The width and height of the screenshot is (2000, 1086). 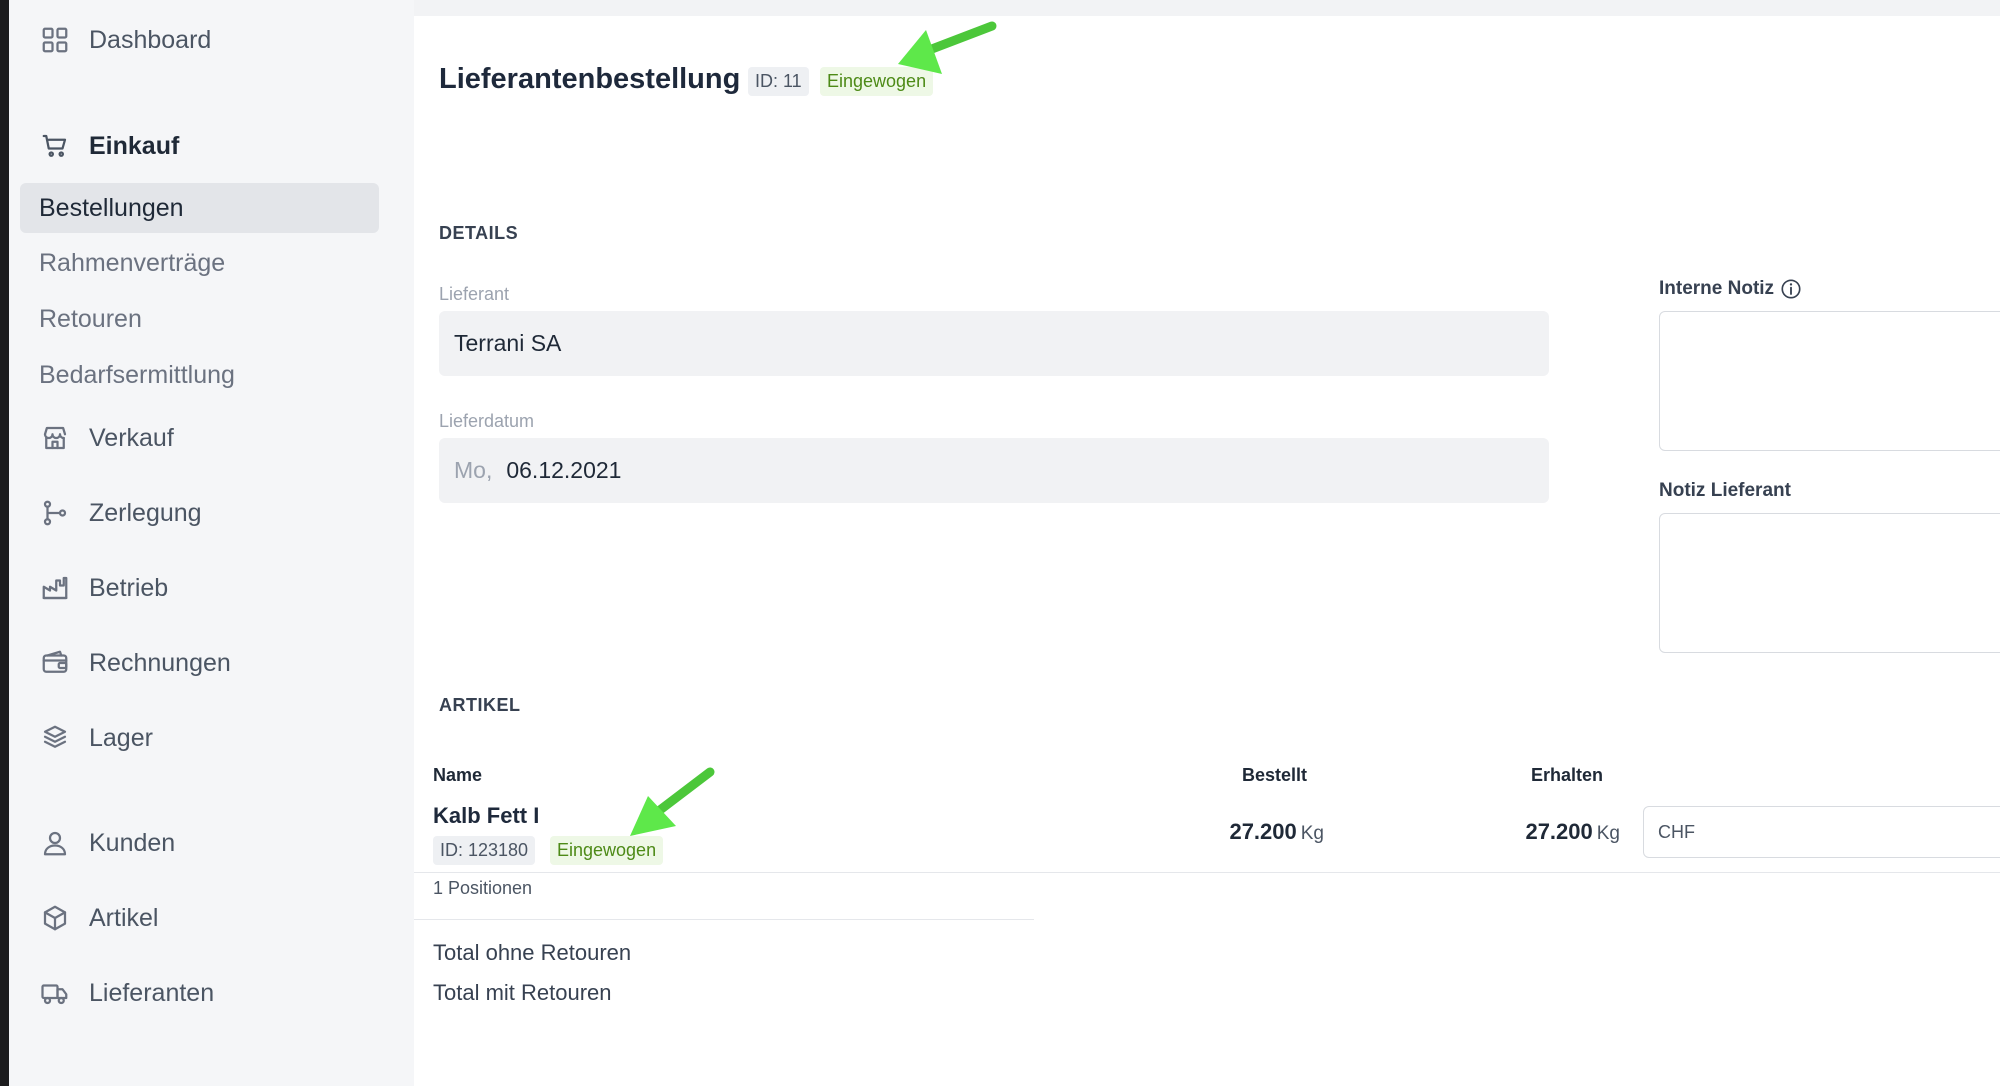 I want to click on supplier-note-label-text: Notiz Lieferant, so click(x=1725, y=490).